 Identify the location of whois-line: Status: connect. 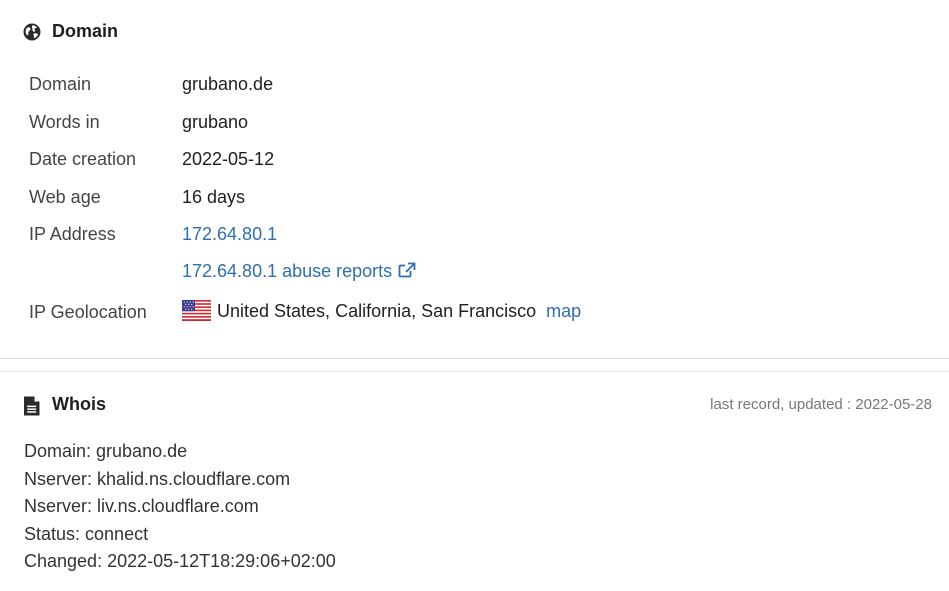
(86, 533).